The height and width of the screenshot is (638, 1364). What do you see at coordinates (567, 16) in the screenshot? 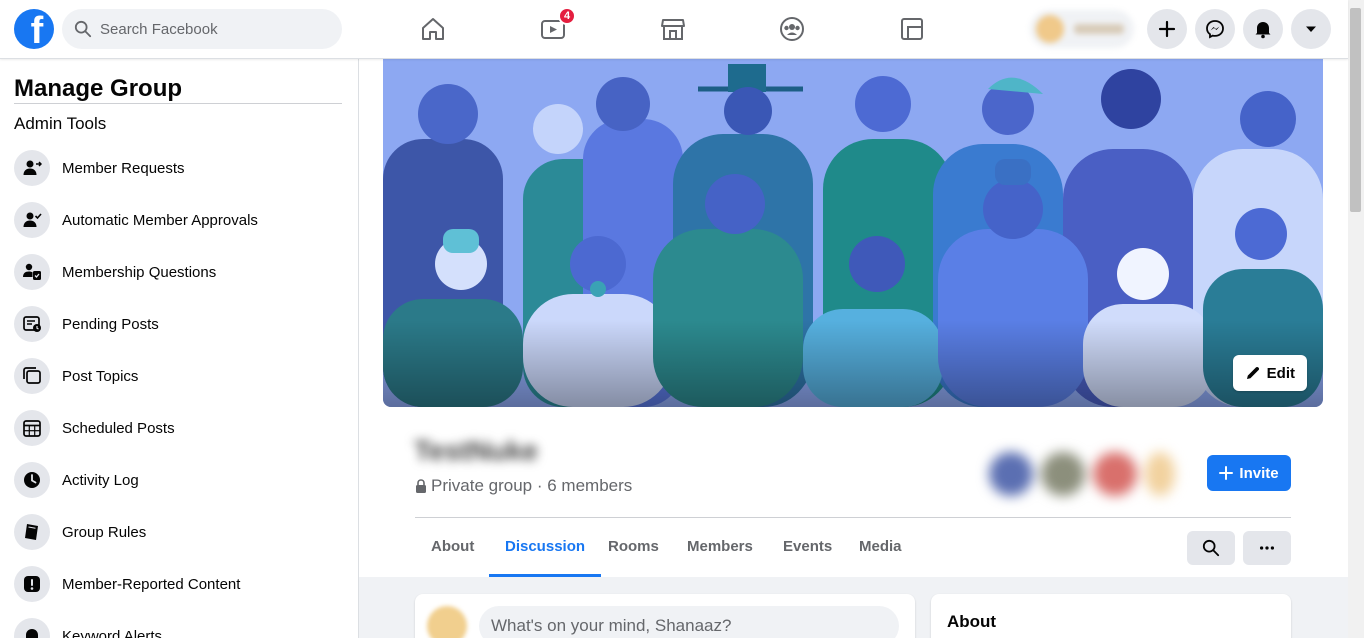
I see `watch-notification-badge: 4` at bounding box center [567, 16].